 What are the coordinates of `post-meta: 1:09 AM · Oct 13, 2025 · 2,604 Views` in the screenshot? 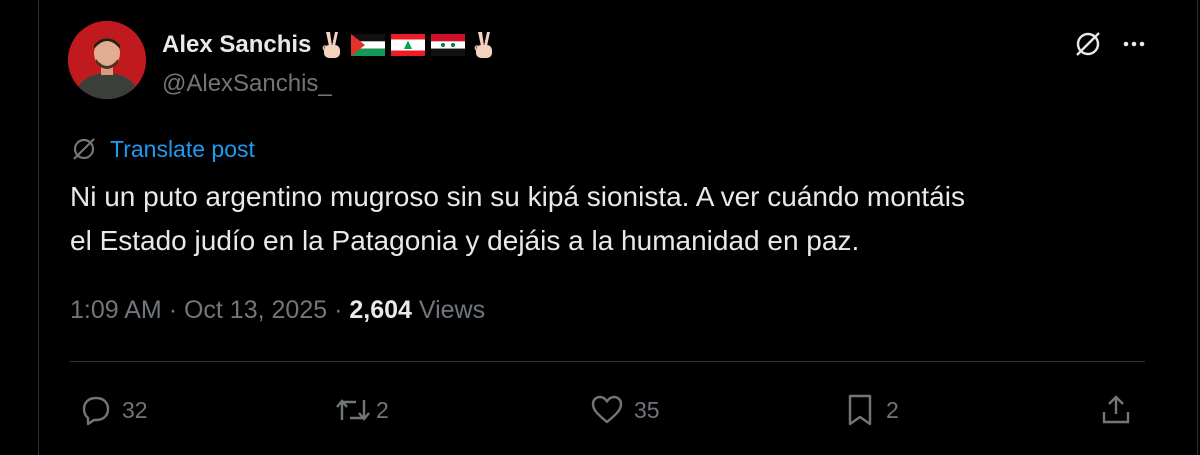 It's located at (277, 310).